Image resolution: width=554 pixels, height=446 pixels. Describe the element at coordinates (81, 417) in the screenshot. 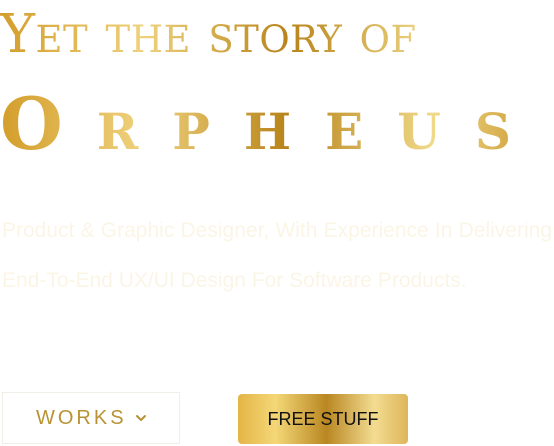

I see `works-button-label: WORKS` at that location.